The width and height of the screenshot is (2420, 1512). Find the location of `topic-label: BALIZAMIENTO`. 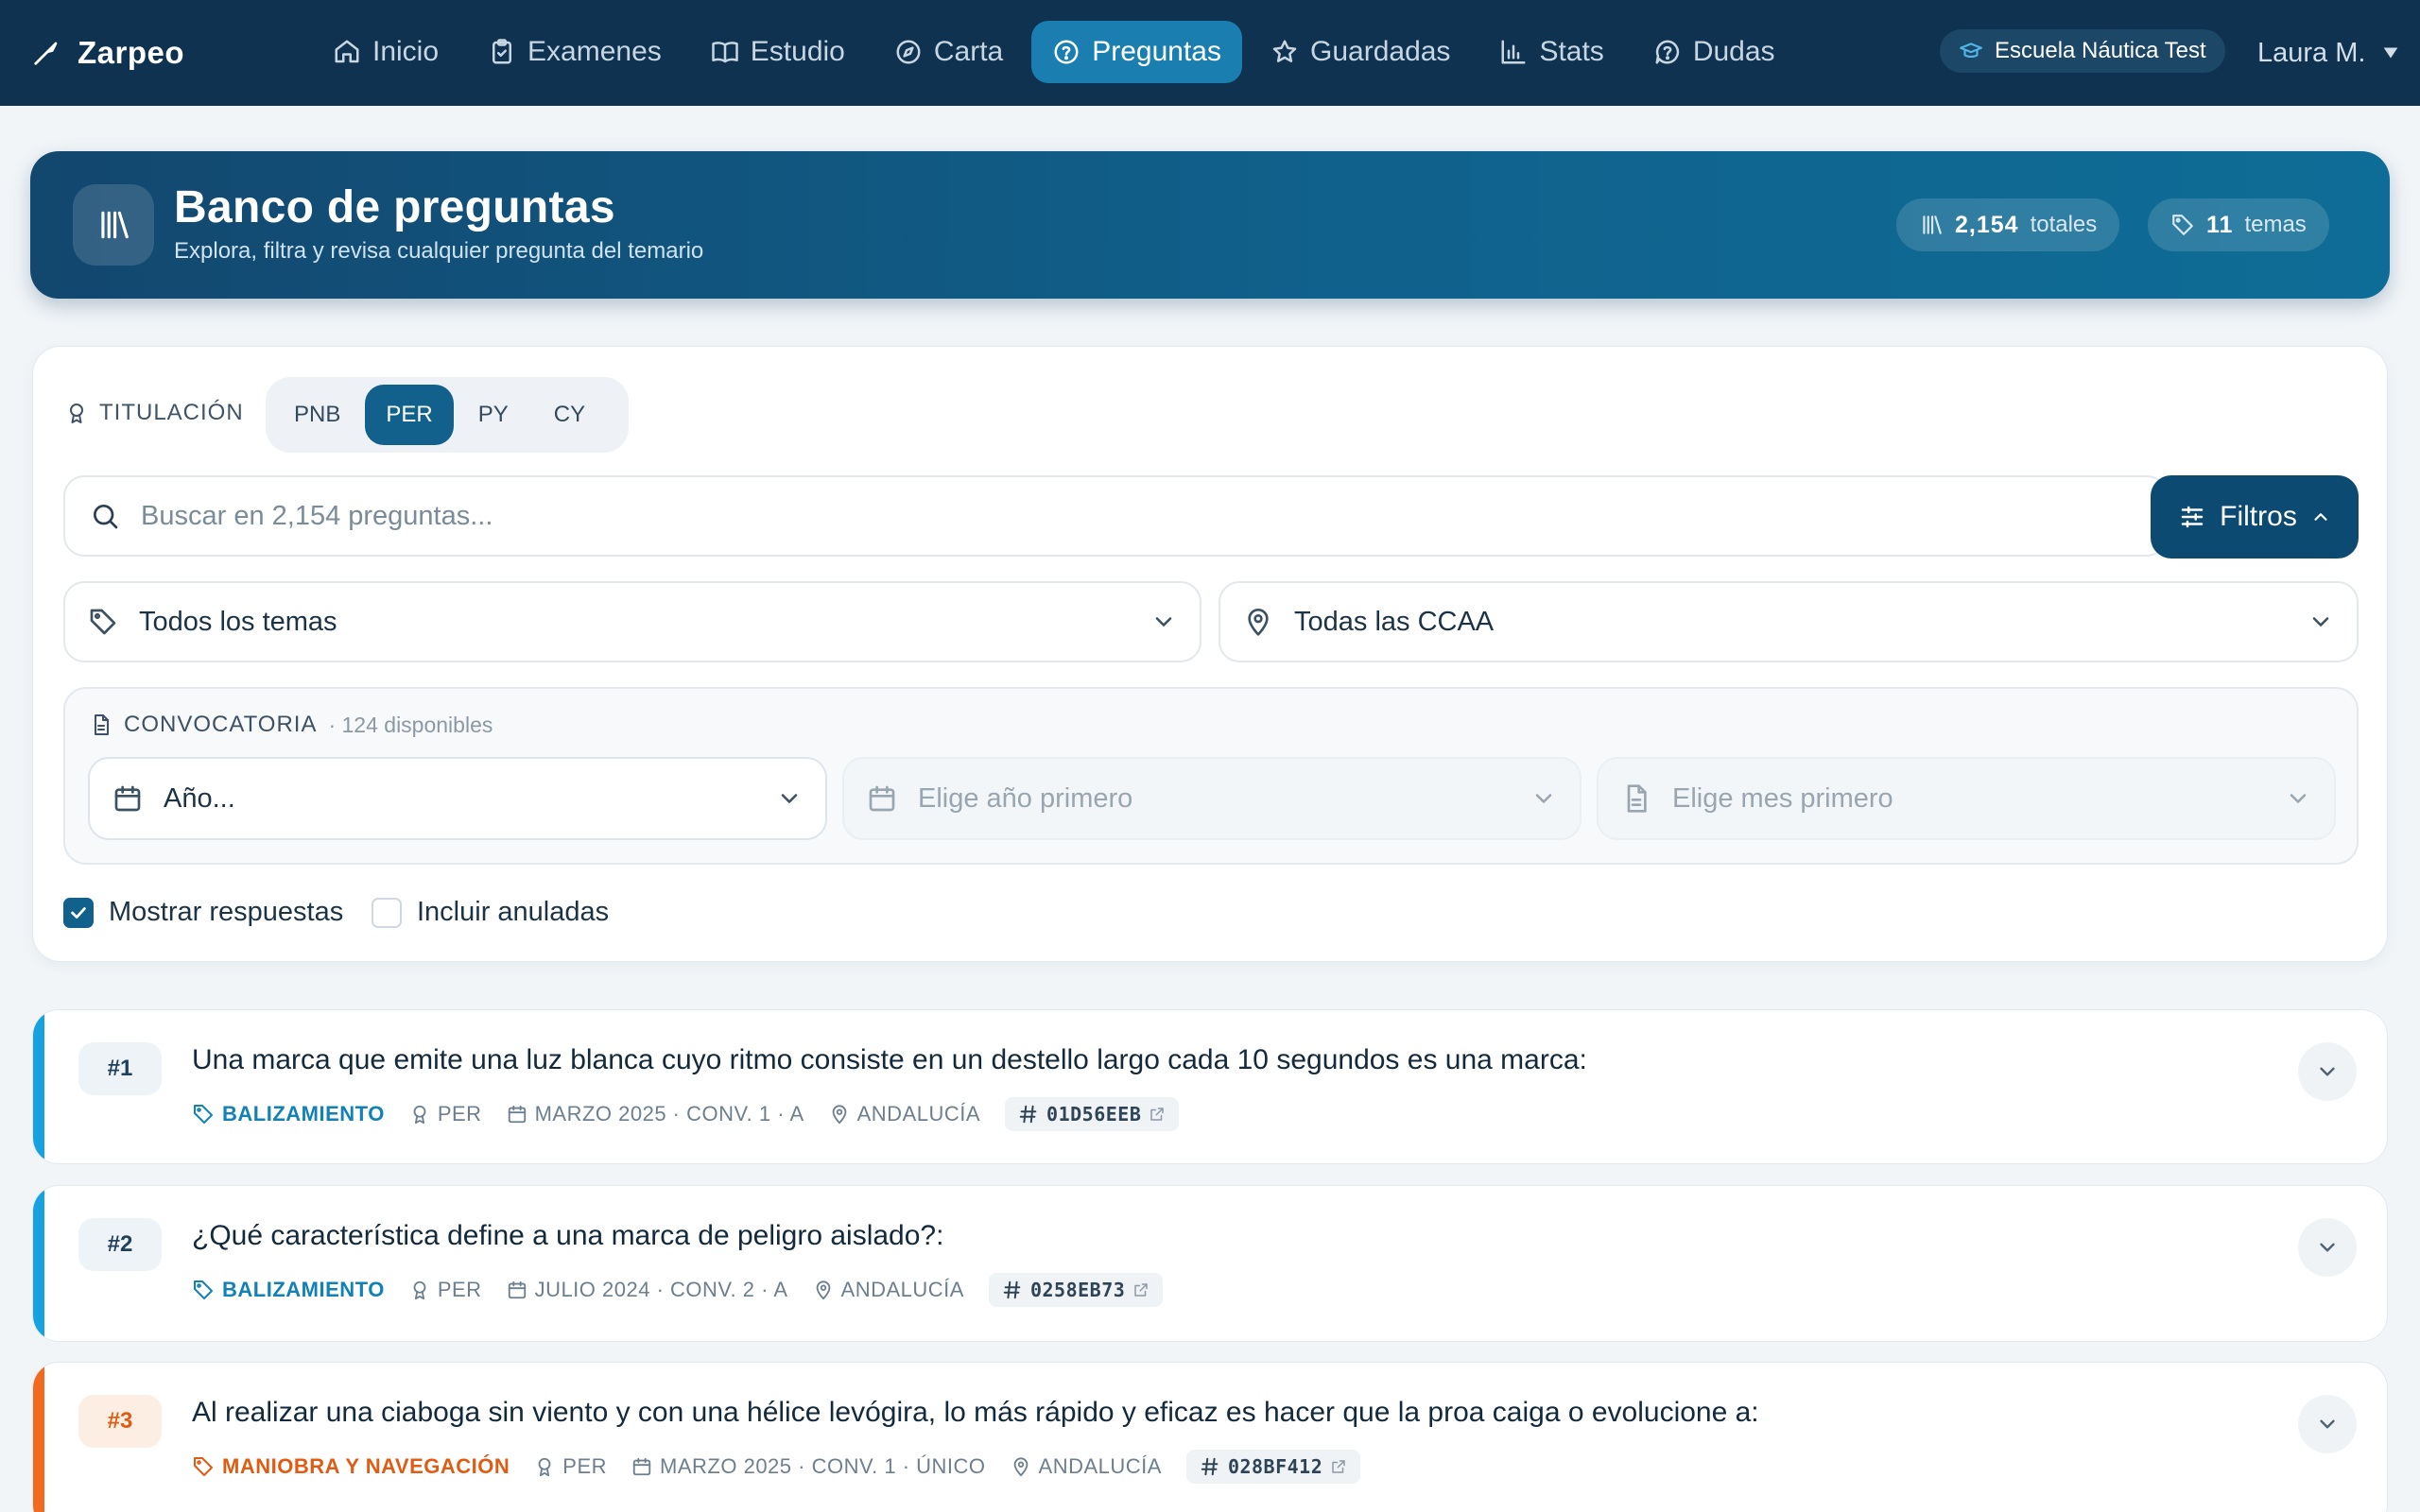

topic-label: BALIZAMIENTO is located at coordinates (303, 1289).